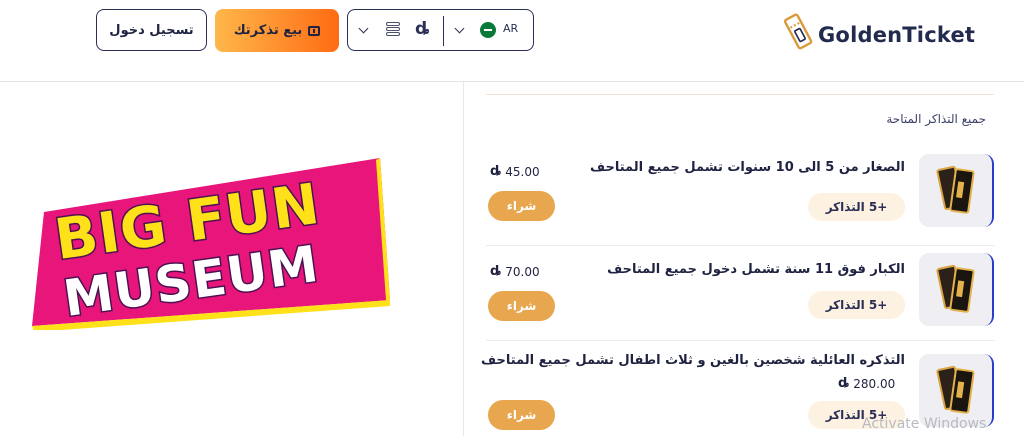  What do you see at coordinates (897, 35) in the screenshot?
I see `brand-name: GoldenTicket` at bounding box center [897, 35].